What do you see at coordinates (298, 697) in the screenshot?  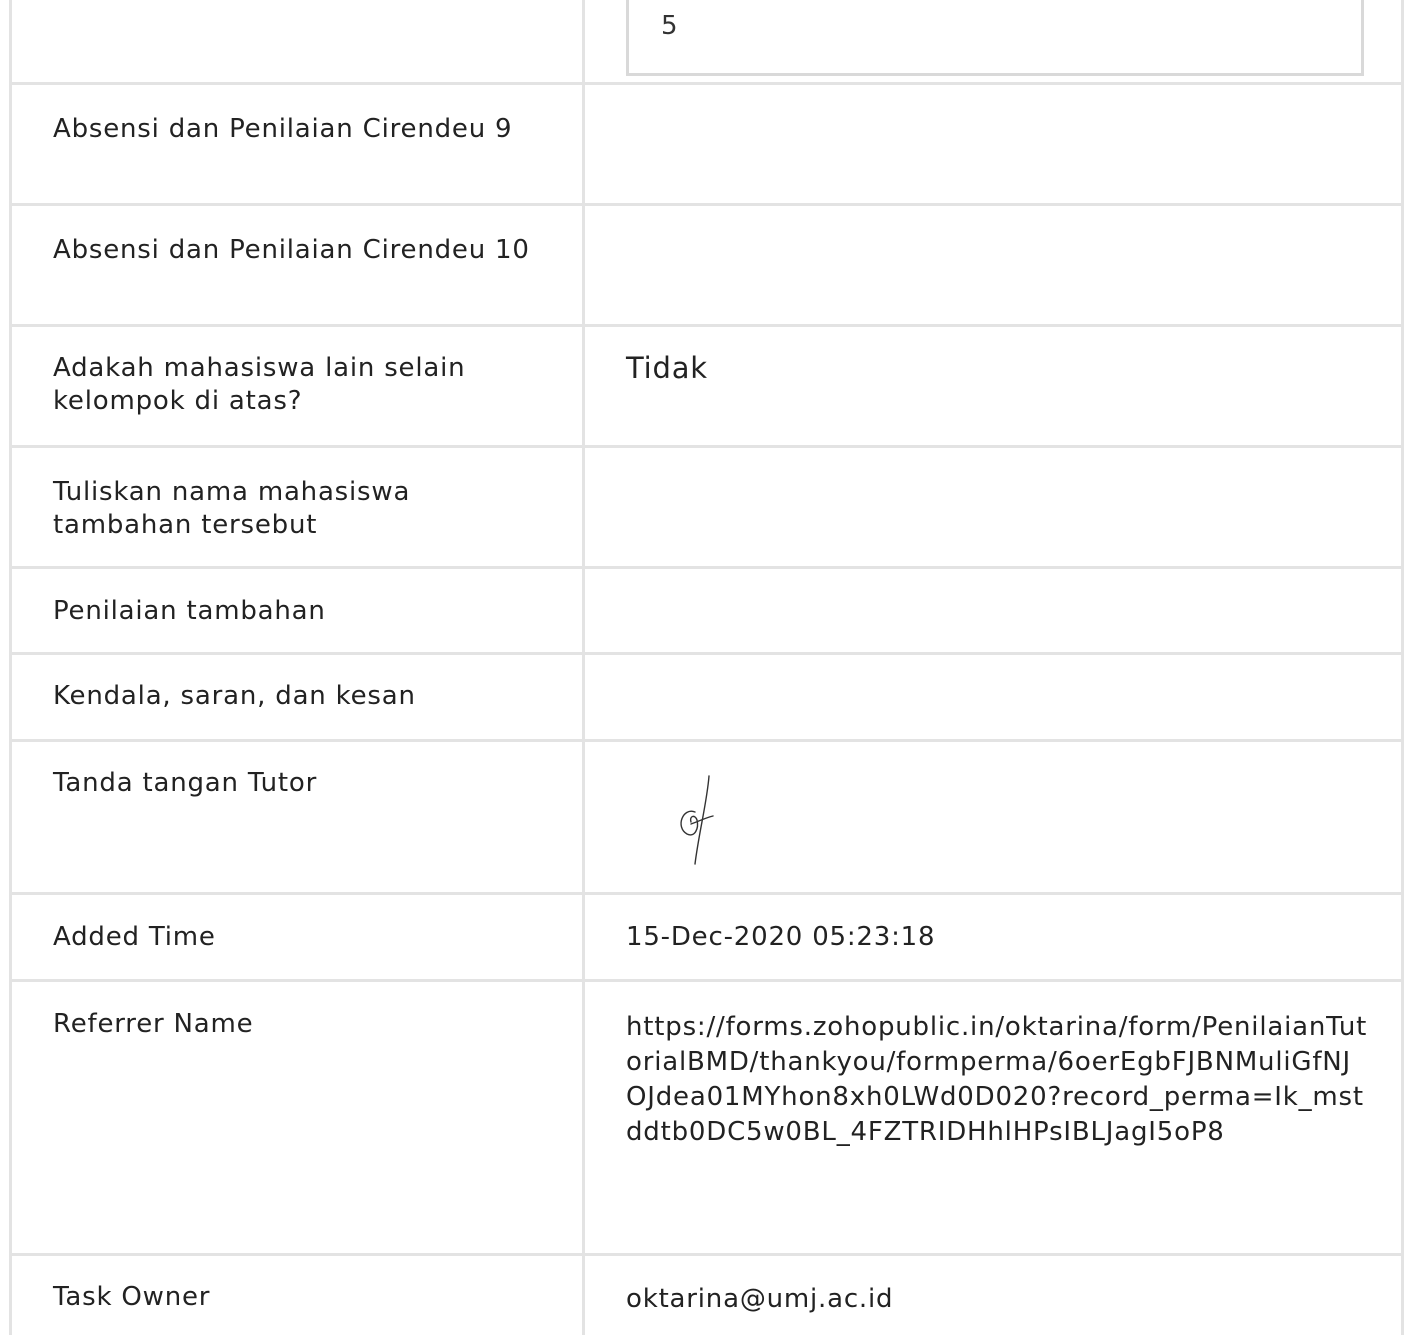 I see `field-label: Kendala, saran, dan kesan` at bounding box center [298, 697].